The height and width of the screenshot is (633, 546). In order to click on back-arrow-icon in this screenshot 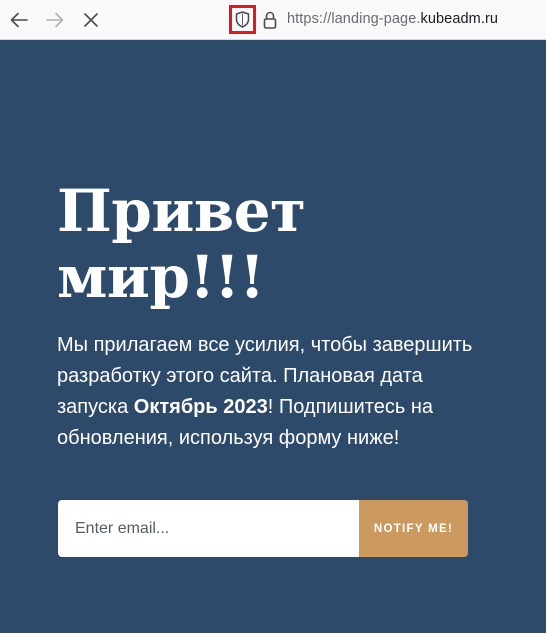, I will do `click(19, 20)`.